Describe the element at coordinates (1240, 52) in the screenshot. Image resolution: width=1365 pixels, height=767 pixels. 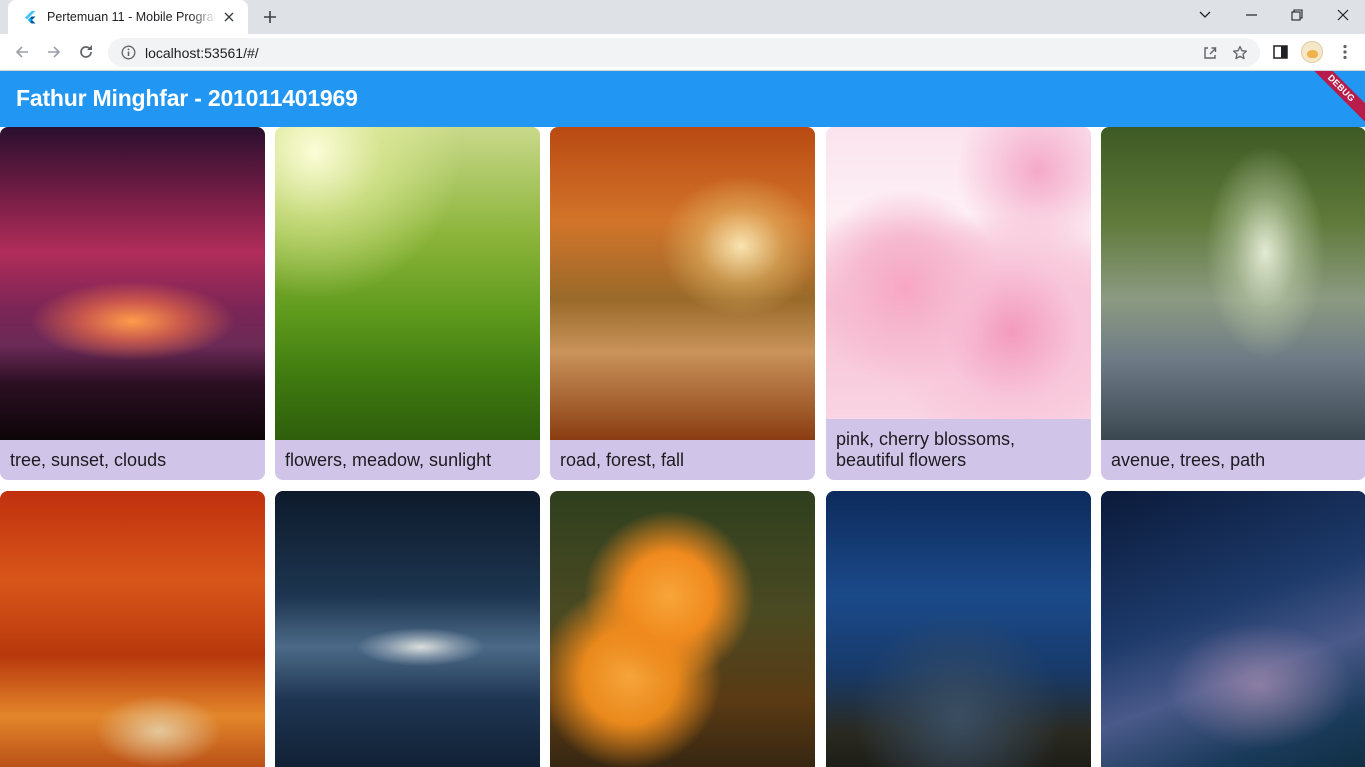
I see `star-icon` at that location.